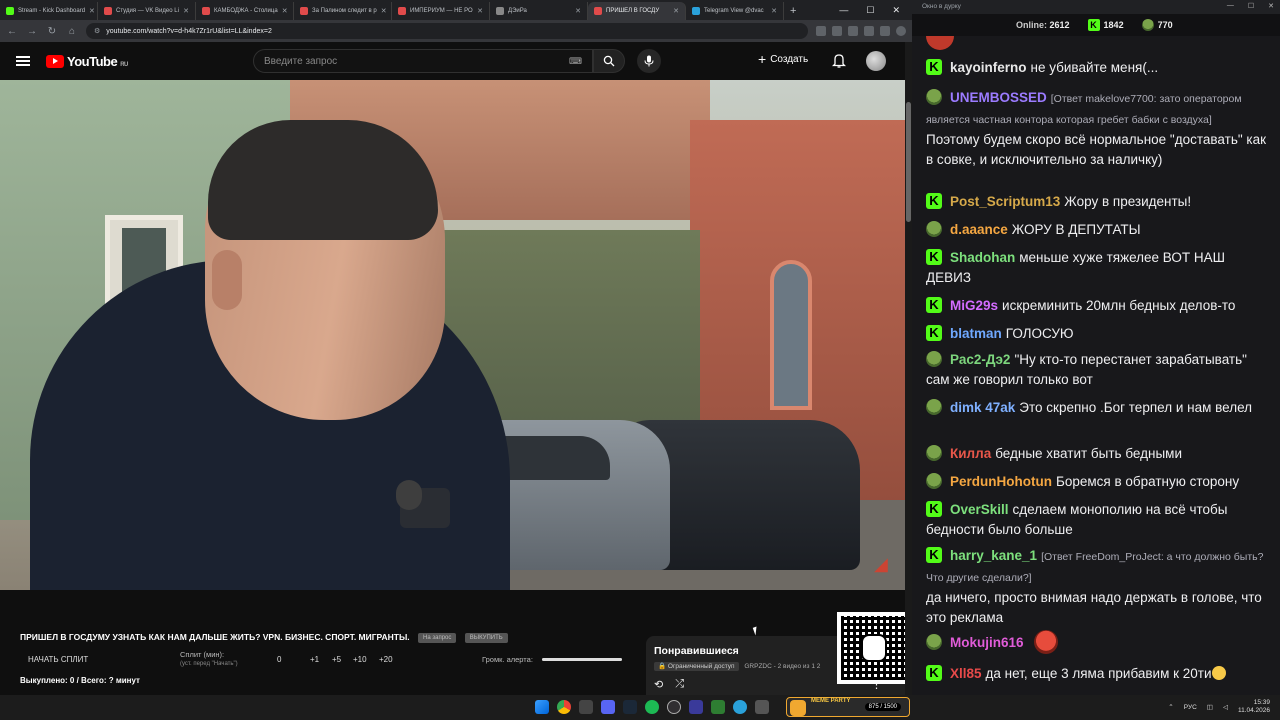 The height and width of the screenshot is (720, 1280). What do you see at coordinates (901, 31) in the screenshot?
I see `profile-icon` at bounding box center [901, 31].